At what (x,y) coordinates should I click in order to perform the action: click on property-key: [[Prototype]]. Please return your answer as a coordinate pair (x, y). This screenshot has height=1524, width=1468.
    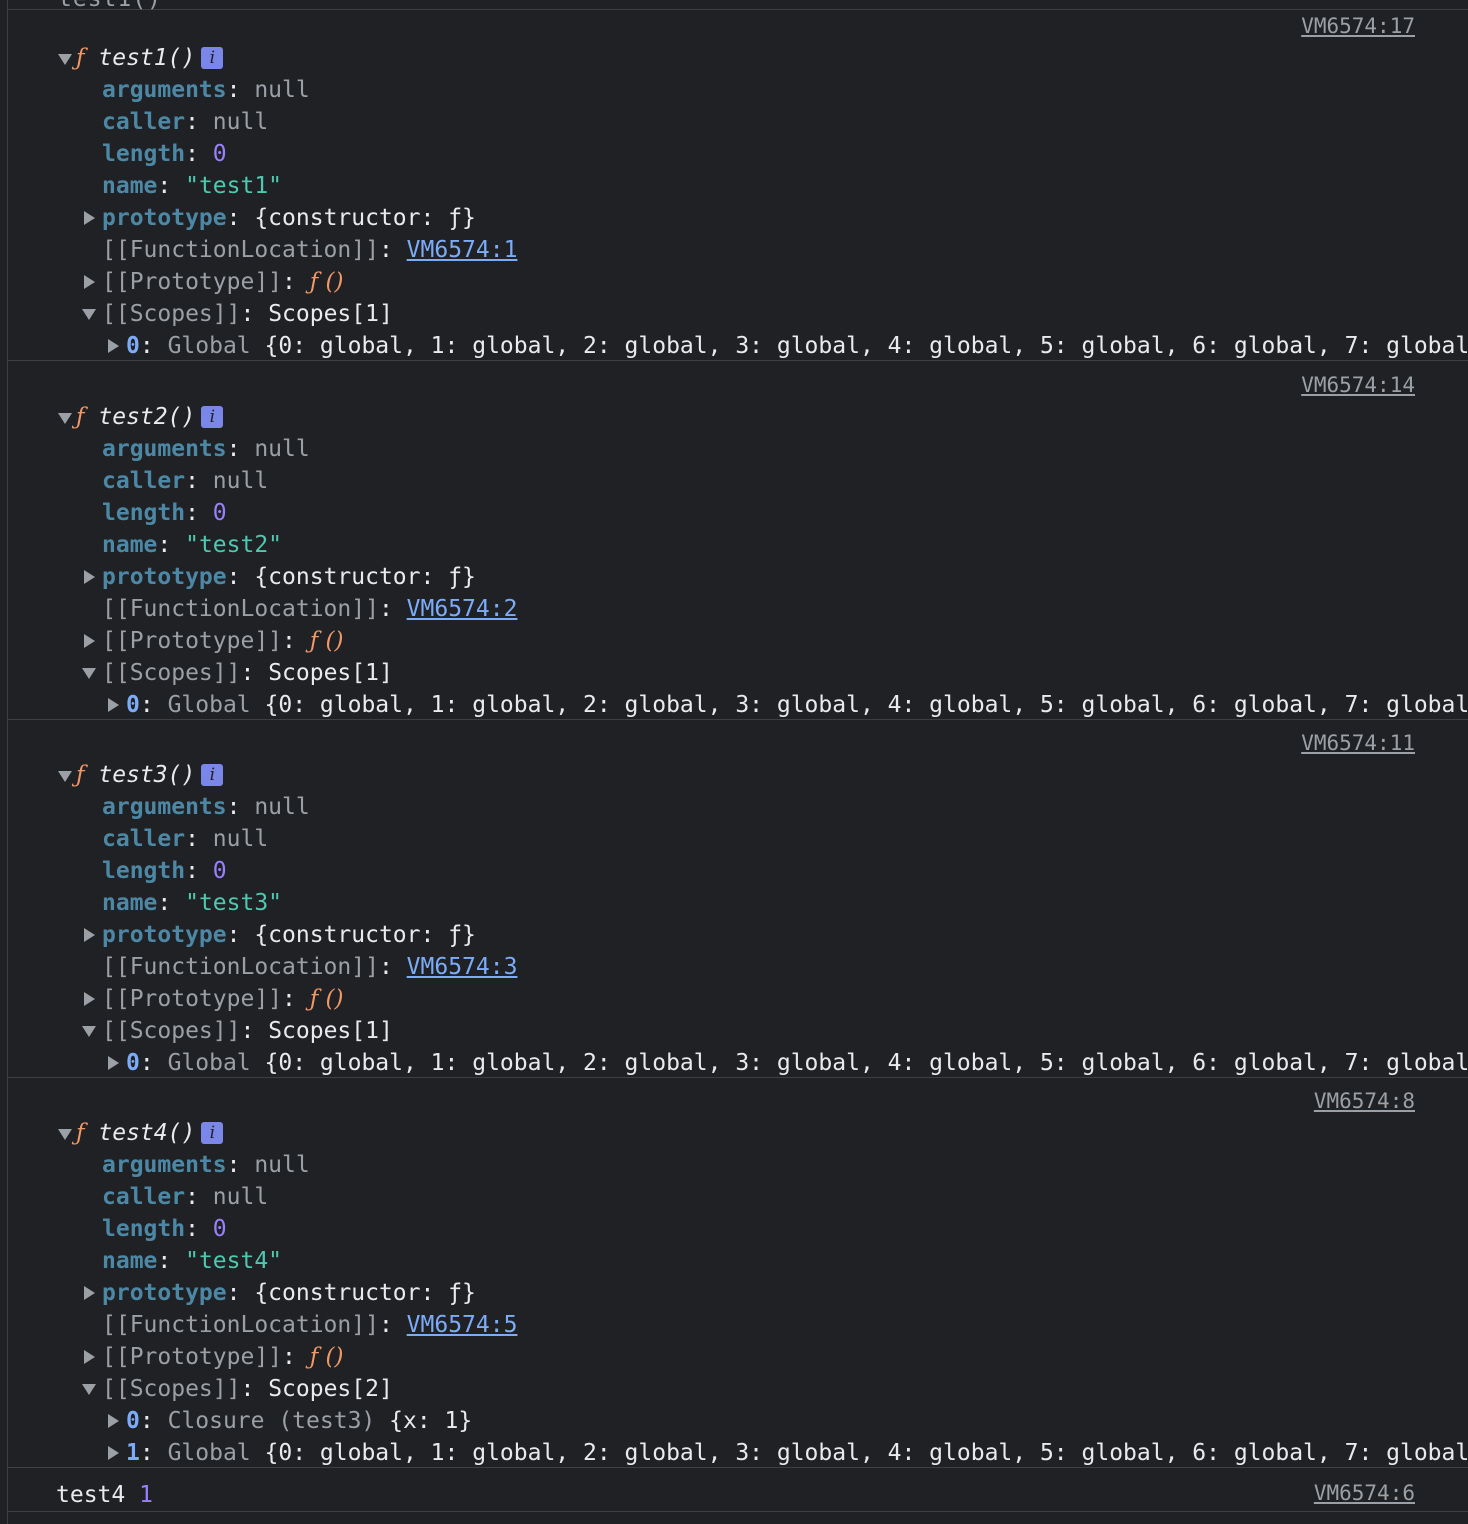
    Looking at the image, I should click on (192, 282).